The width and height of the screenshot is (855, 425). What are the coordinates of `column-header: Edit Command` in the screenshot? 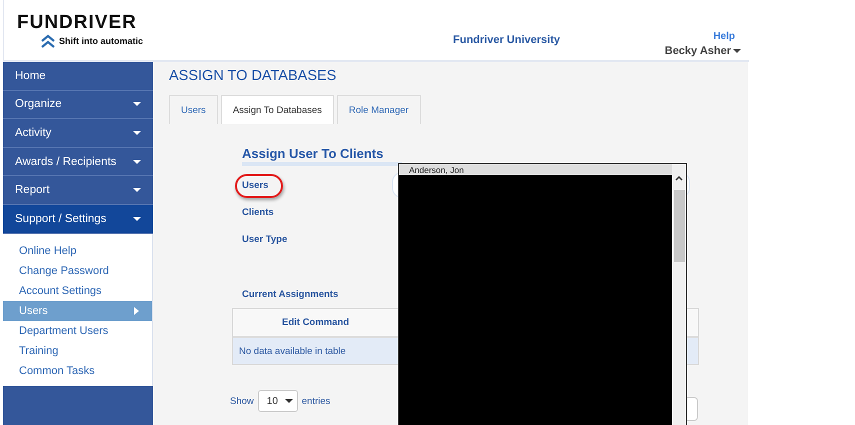 It's located at (315, 322).